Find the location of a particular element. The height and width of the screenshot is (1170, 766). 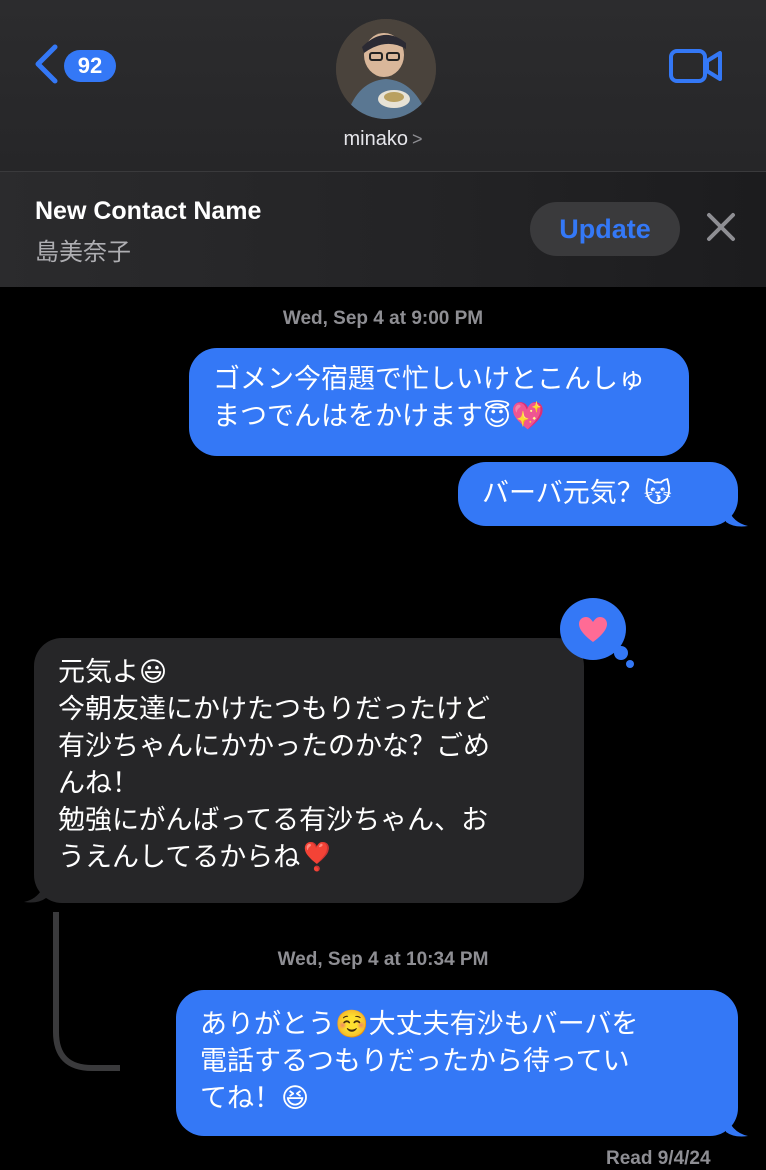

video-call-button is located at coordinates (696, 68).